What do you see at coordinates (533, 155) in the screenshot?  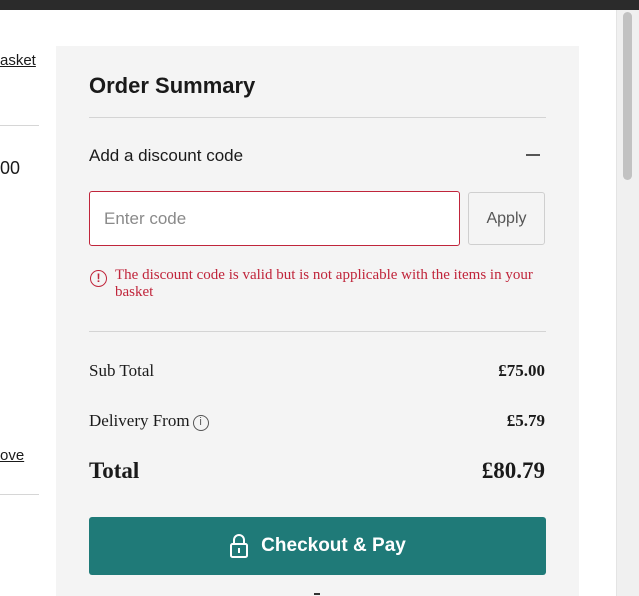 I see `minus-icon` at bounding box center [533, 155].